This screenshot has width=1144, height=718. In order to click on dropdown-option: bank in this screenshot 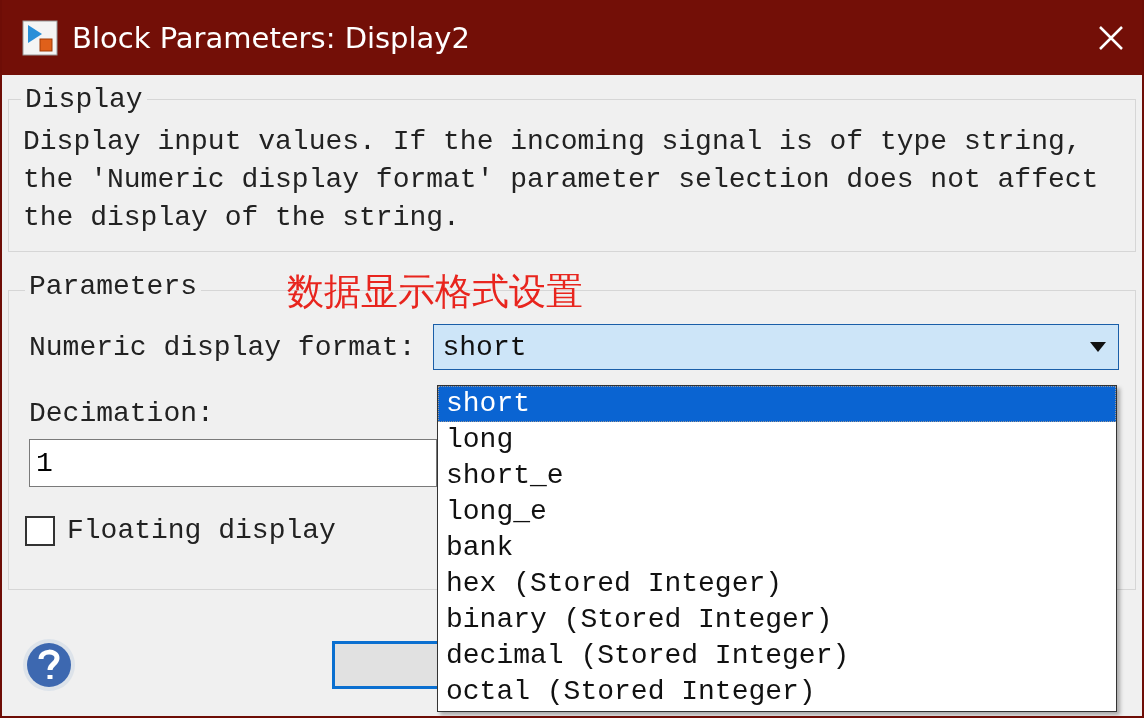, I will do `click(777, 548)`.